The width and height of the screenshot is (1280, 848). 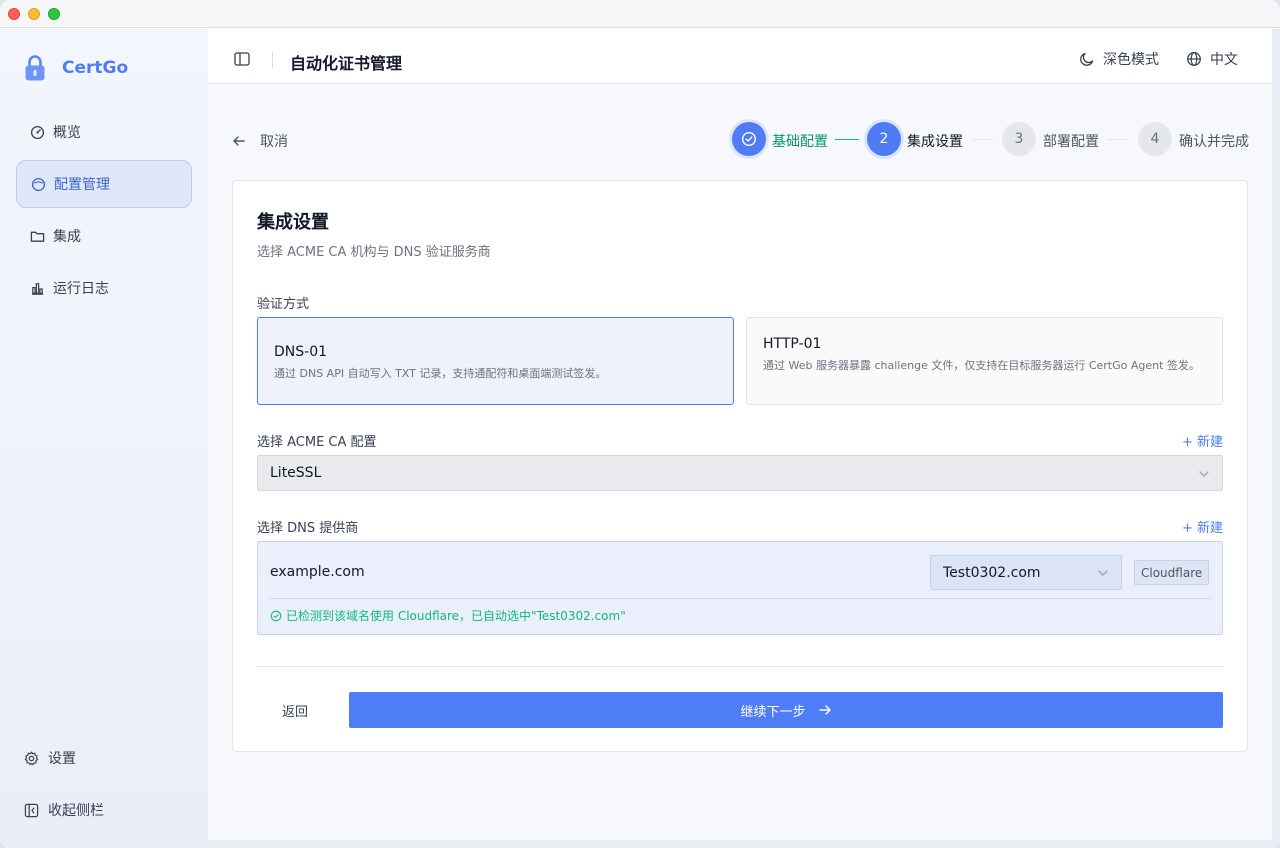 I want to click on language-button: 中文, so click(x=1212, y=59).